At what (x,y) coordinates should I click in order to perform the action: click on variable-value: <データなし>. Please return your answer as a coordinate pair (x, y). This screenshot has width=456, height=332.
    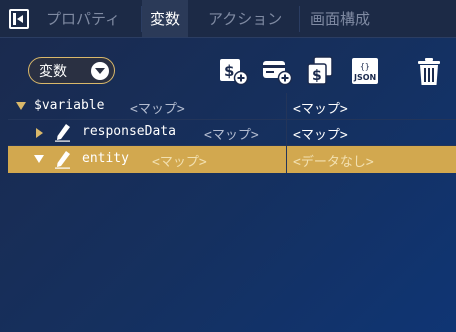
    Looking at the image, I should click on (333, 162).